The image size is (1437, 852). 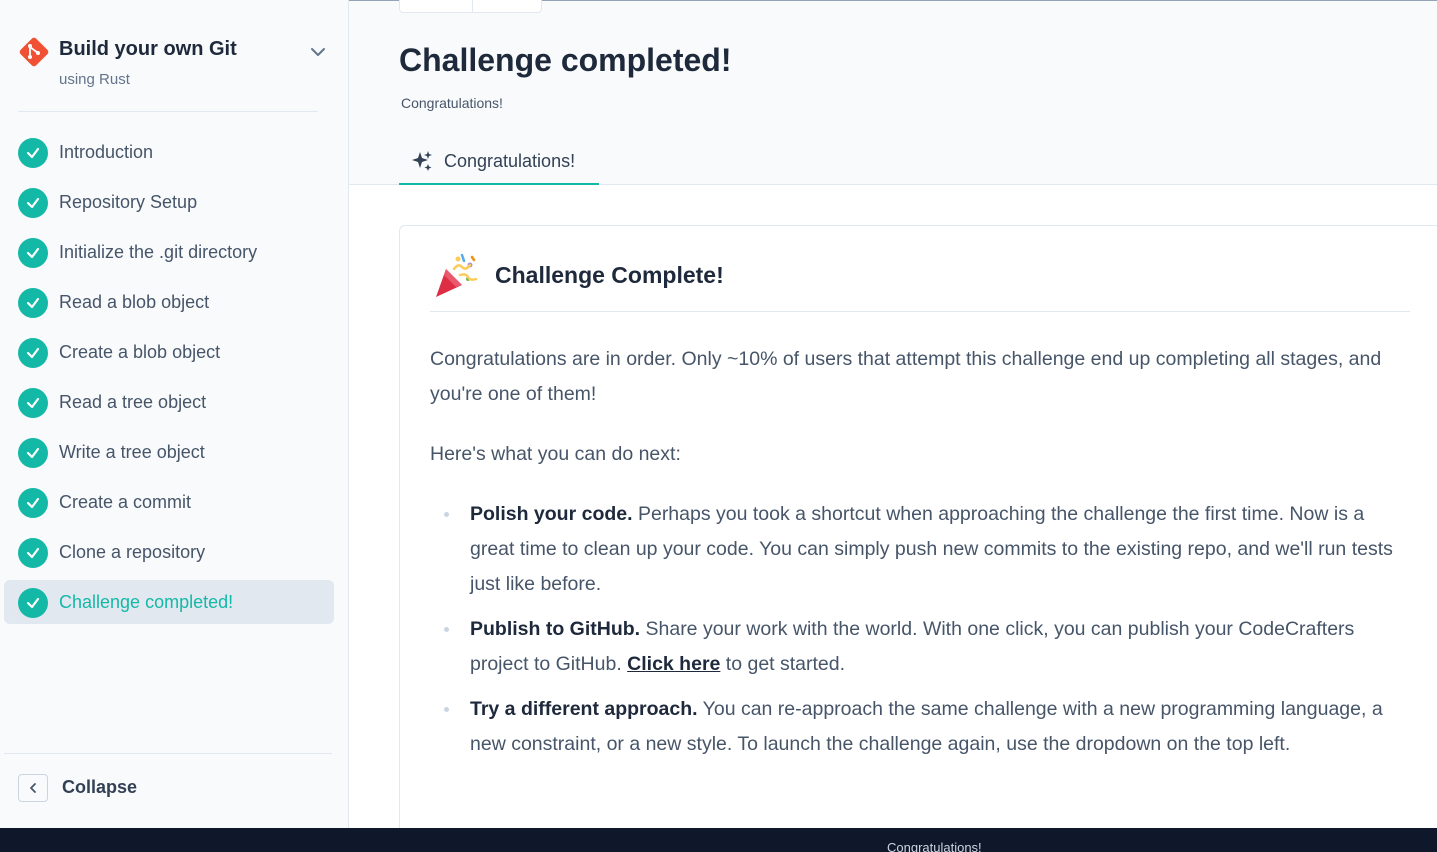 I want to click on tab-congratulations: Congratulations!, so click(x=499, y=162).